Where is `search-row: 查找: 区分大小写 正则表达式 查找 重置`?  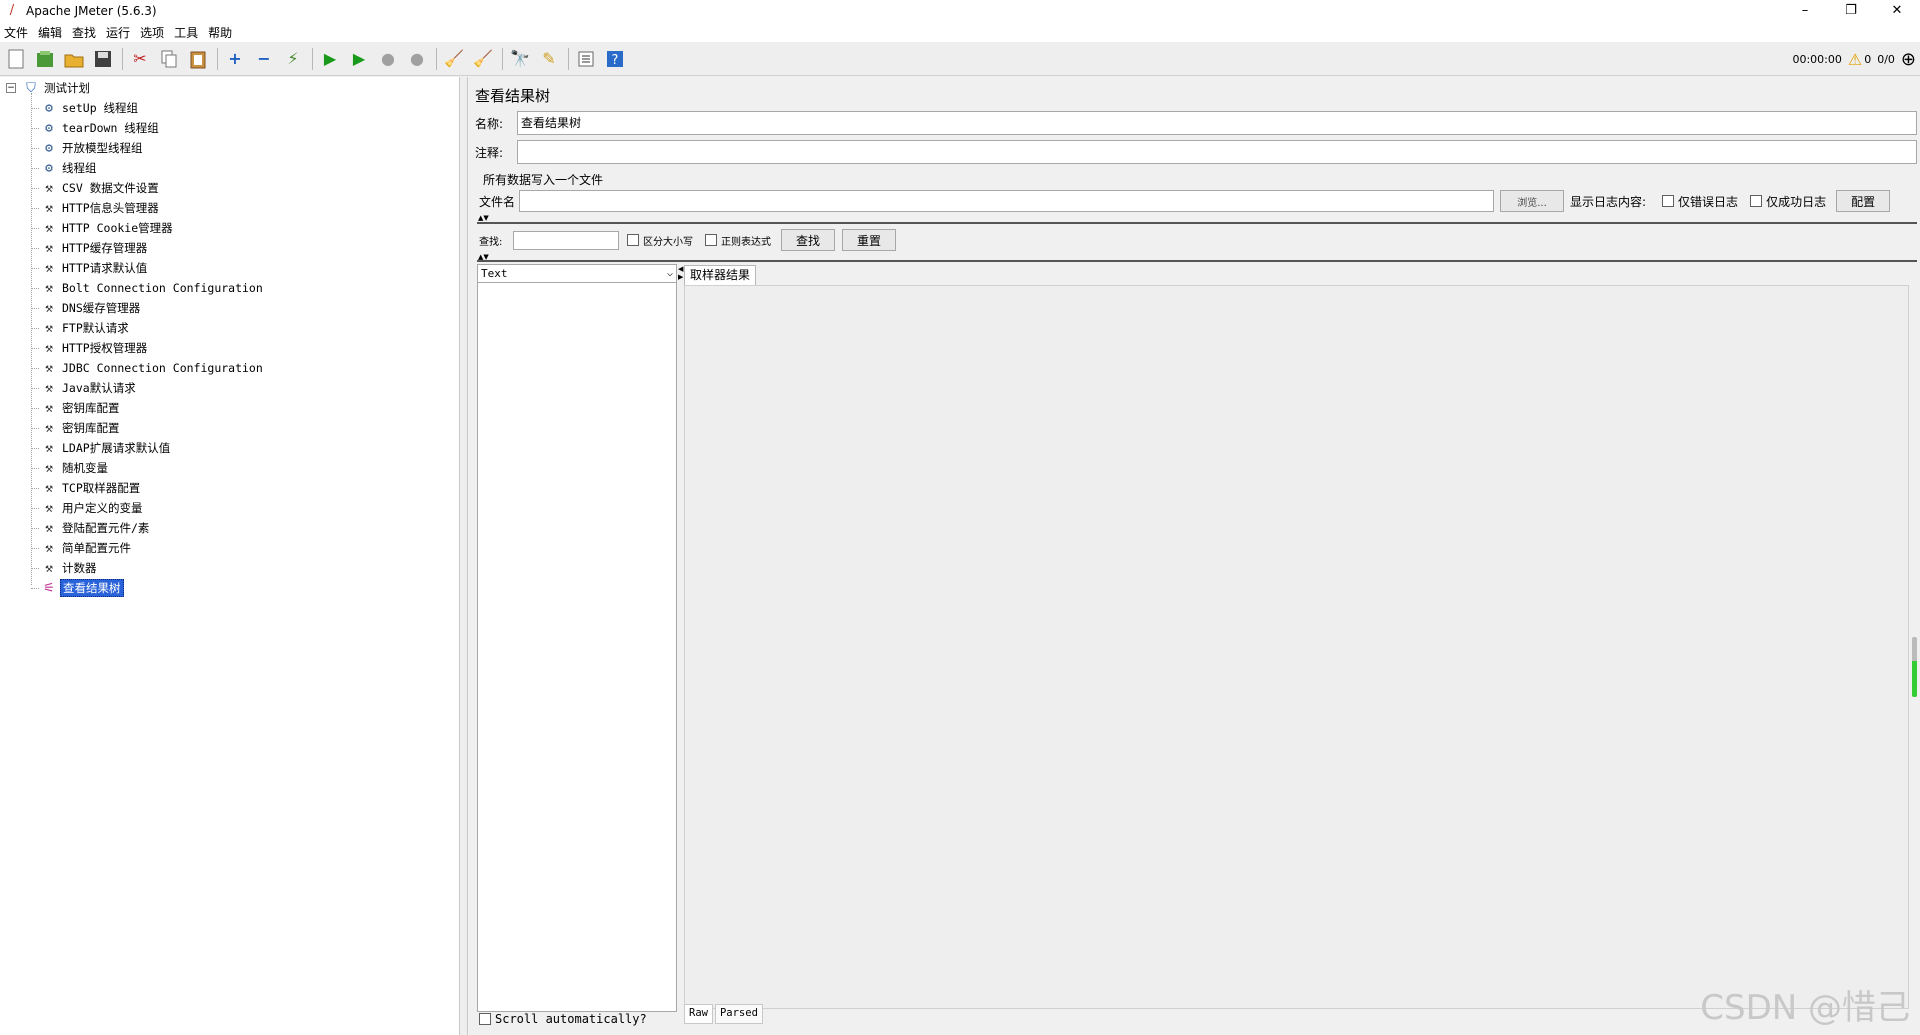
search-row: 查找: 区分大小写 正则表达式 查找 重置 is located at coordinates (687, 240).